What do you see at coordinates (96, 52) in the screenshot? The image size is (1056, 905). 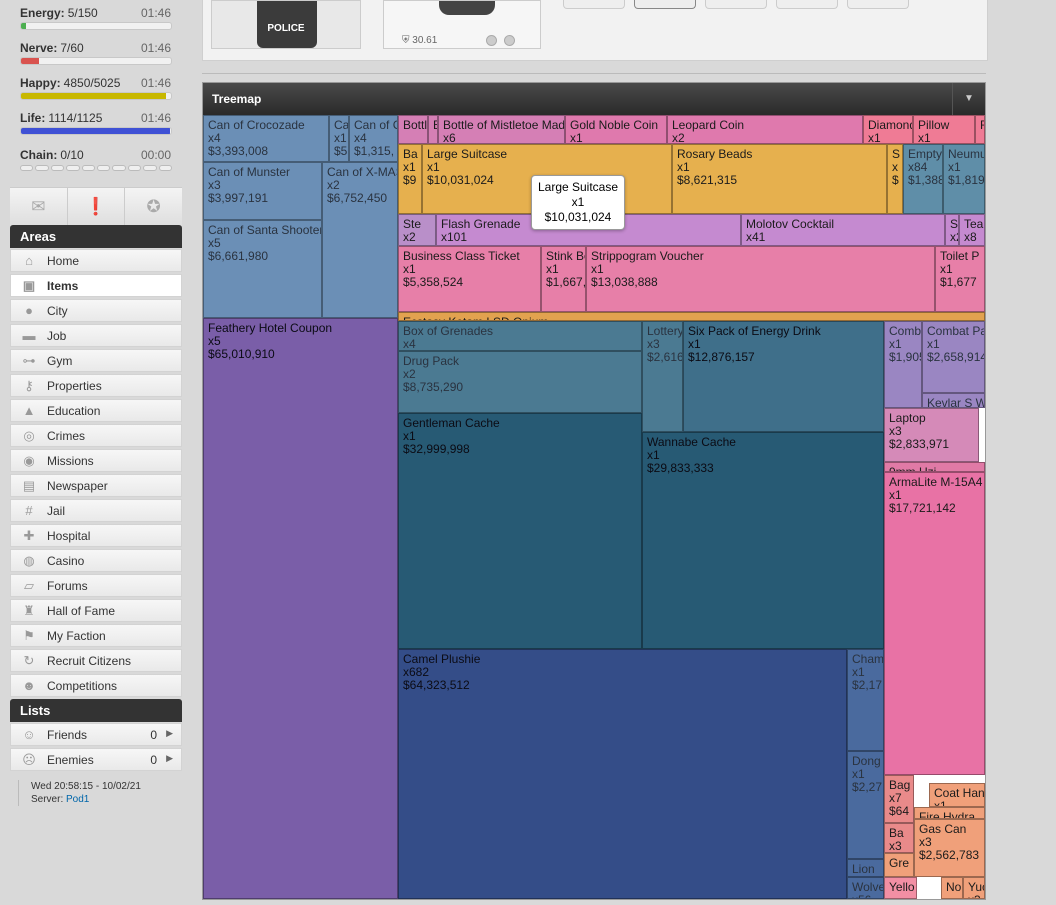 I see `nerve-bar: Nerve: 7/60 01:46` at bounding box center [96, 52].